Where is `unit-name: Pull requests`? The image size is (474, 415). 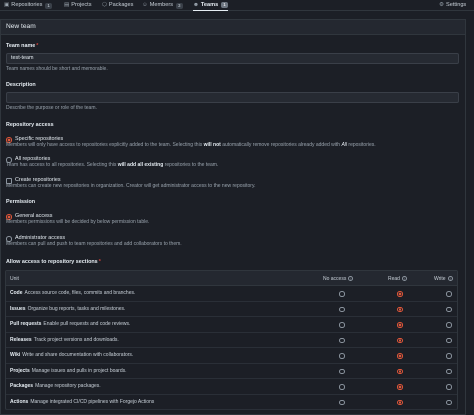 unit-name: Pull requests is located at coordinates (26, 324).